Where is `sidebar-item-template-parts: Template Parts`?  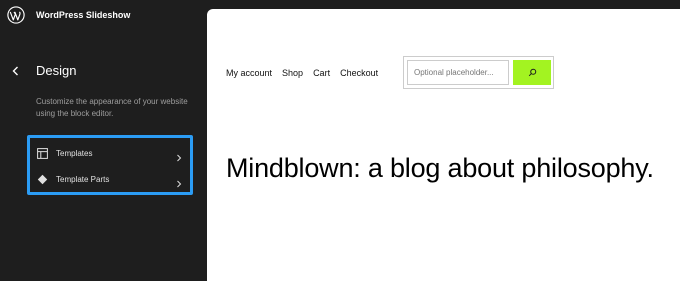 sidebar-item-template-parts: Template Parts is located at coordinates (110, 179).